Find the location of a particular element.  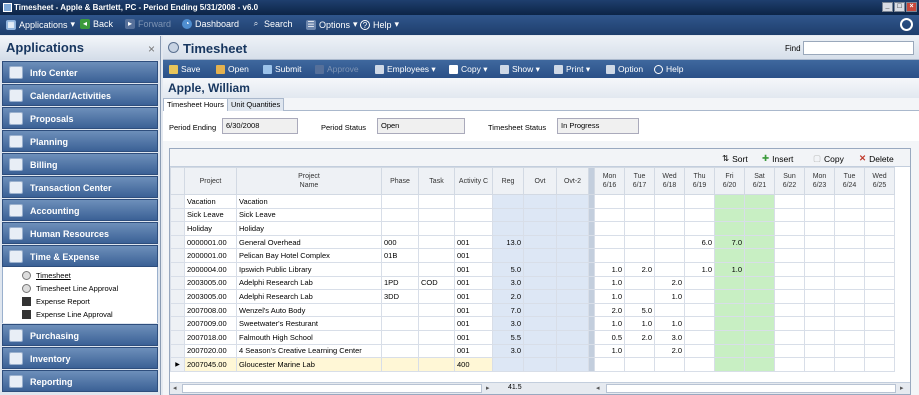

table-cell: 01B is located at coordinates (400, 255).